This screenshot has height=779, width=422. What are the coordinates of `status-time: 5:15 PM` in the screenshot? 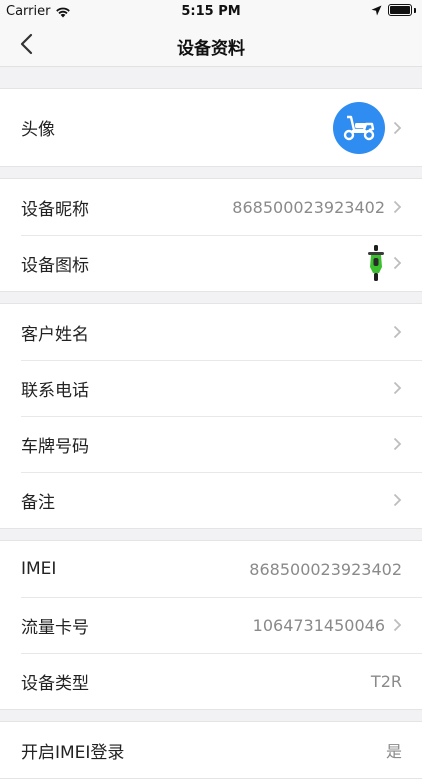 It's located at (211, 11).